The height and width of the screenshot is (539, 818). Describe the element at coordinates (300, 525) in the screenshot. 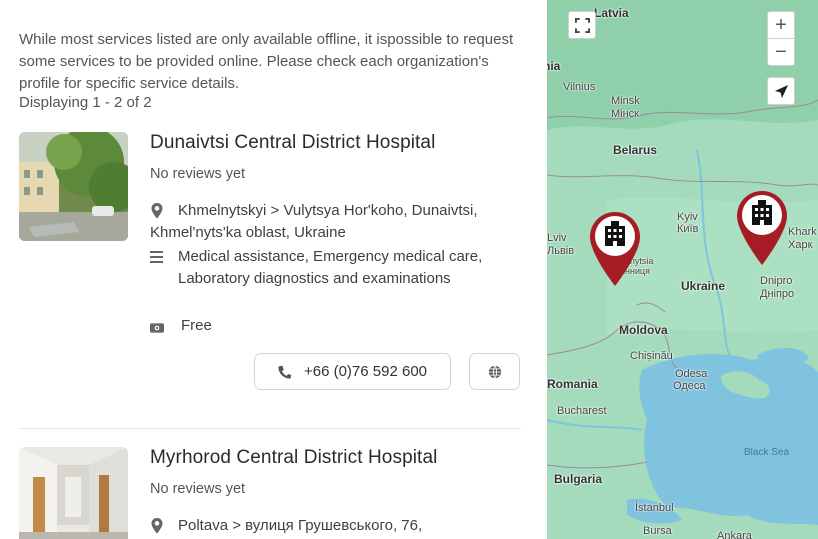

I see `address-text: Poltava > вулиця Грушевського, 76,` at that location.